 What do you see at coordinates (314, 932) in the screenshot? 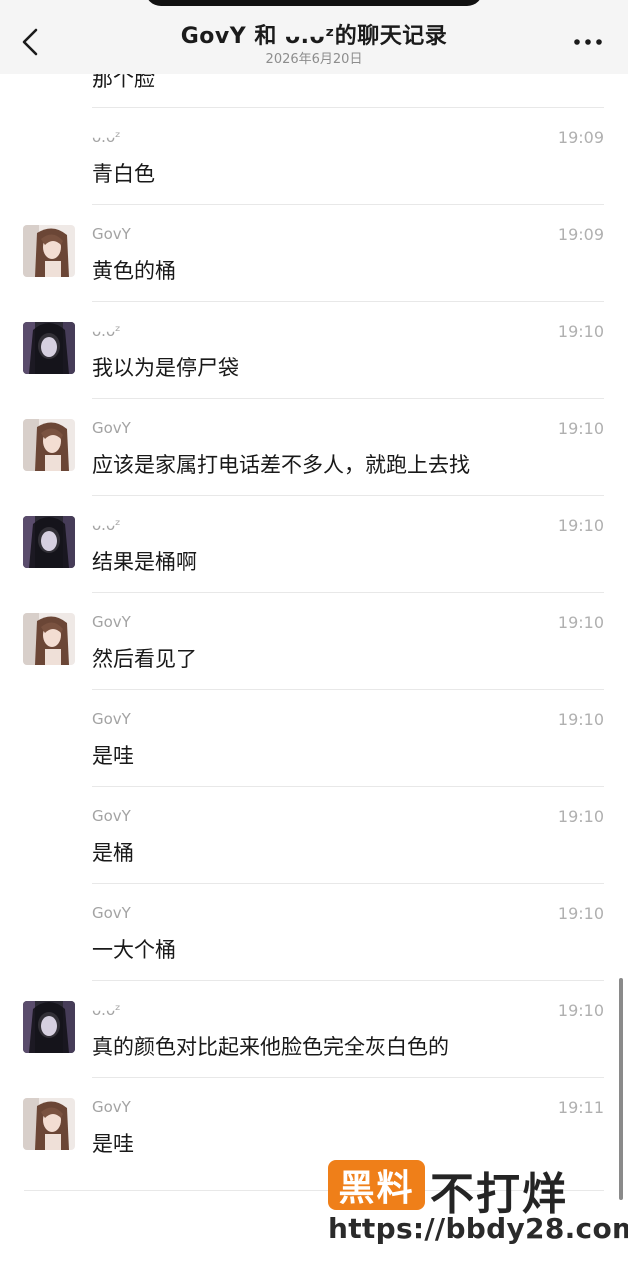
I see `message-row: GovY 19:10 一大个桶` at bounding box center [314, 932].